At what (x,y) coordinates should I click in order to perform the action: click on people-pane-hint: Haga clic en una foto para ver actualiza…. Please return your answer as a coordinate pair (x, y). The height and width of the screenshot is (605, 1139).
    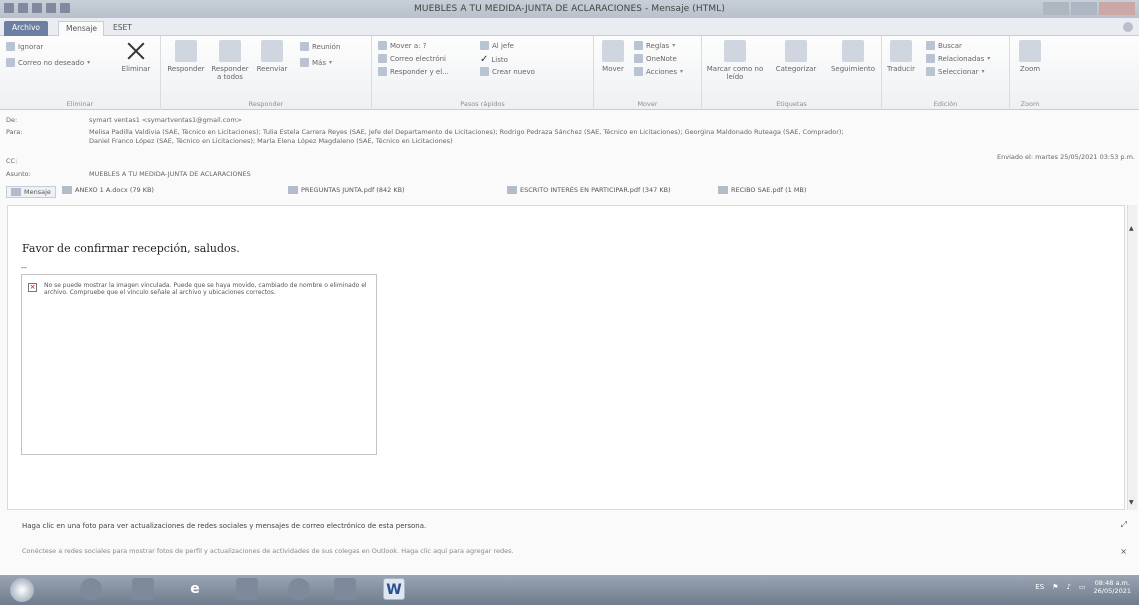
    Looking at the image, I should click on (224, 526).